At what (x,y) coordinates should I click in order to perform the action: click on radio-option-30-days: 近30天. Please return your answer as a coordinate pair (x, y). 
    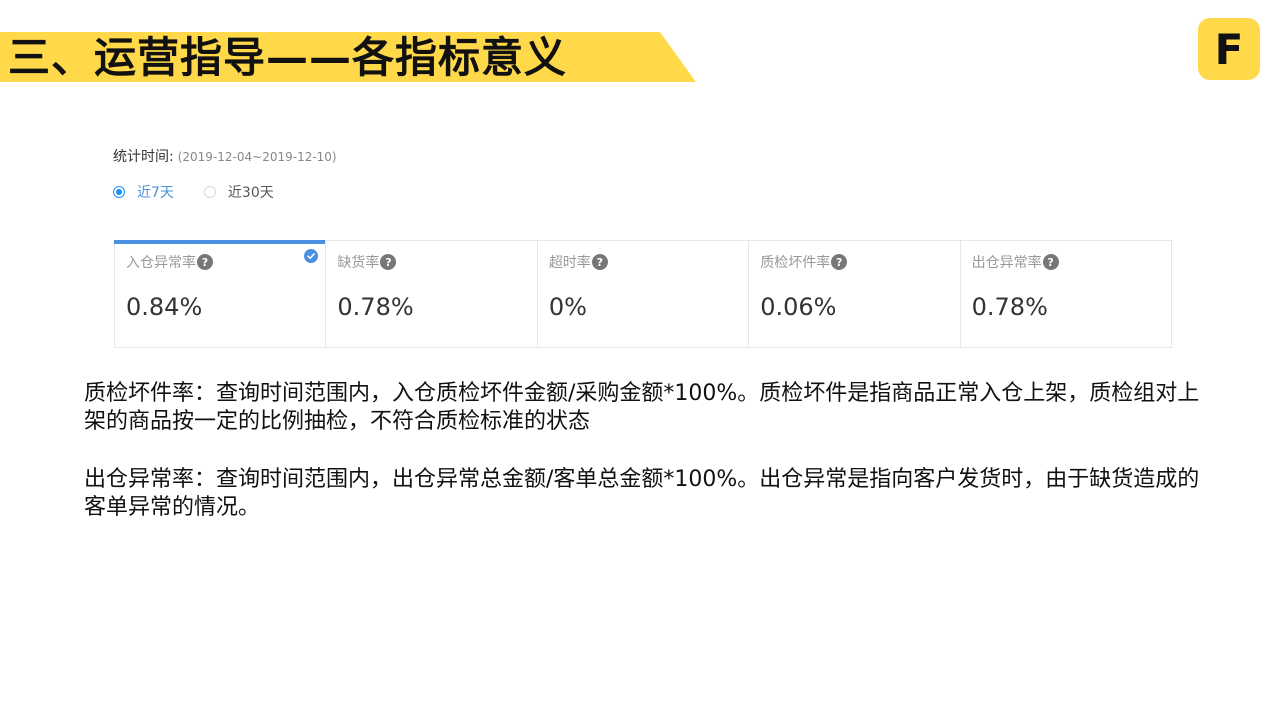
    Looking at the image, I should click on (238, 192).